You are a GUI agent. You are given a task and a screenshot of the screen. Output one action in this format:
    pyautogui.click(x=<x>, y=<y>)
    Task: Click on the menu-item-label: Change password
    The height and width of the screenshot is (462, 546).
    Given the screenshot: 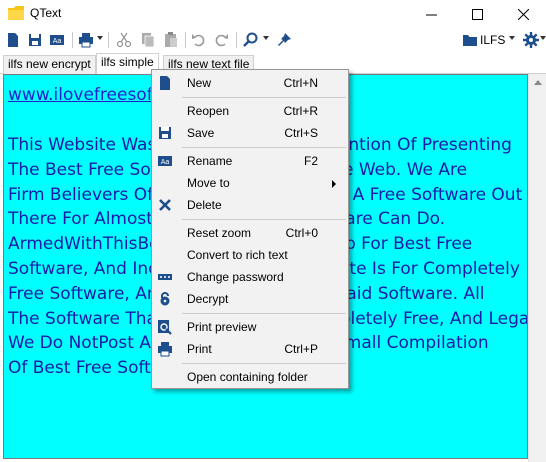 What is the action you would take?
    pyautogui.click(x=235, y=277)
    